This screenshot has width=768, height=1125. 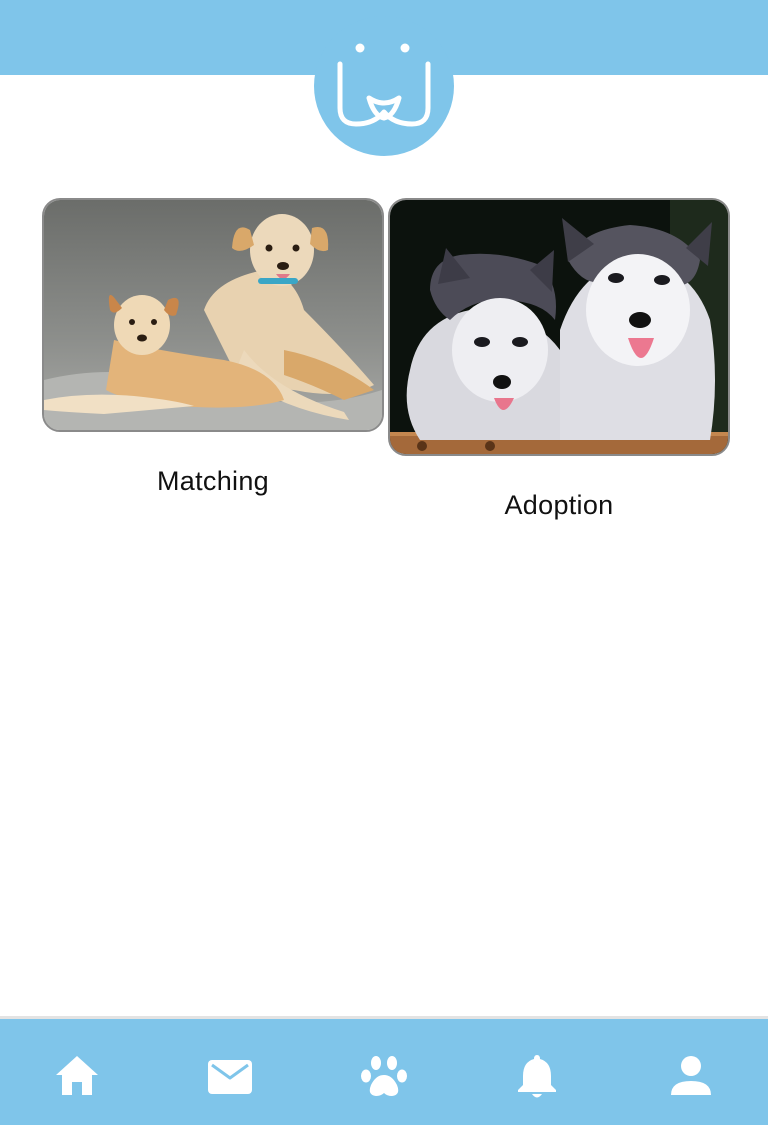 I want to click on nav-profile, so click(x=691, y=1076).